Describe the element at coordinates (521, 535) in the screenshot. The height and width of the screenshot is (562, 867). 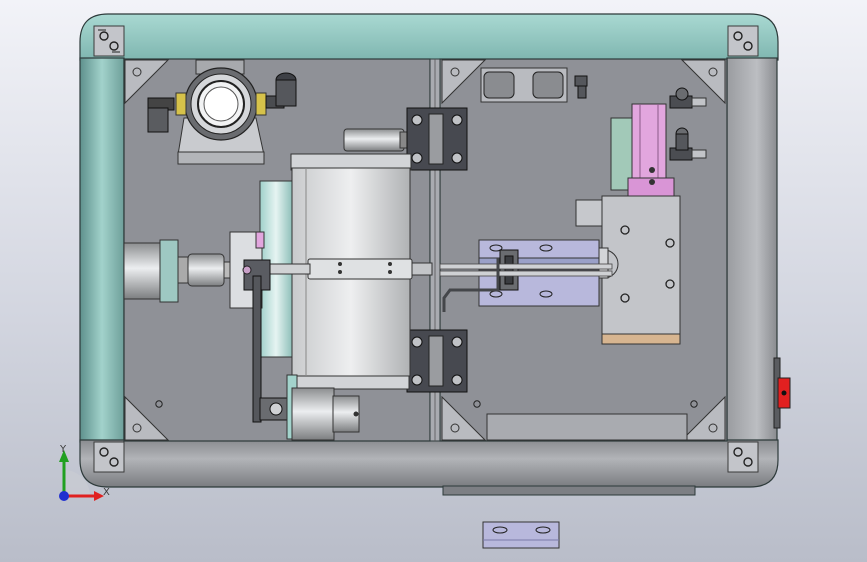
I see `detached-bracket` at that location.